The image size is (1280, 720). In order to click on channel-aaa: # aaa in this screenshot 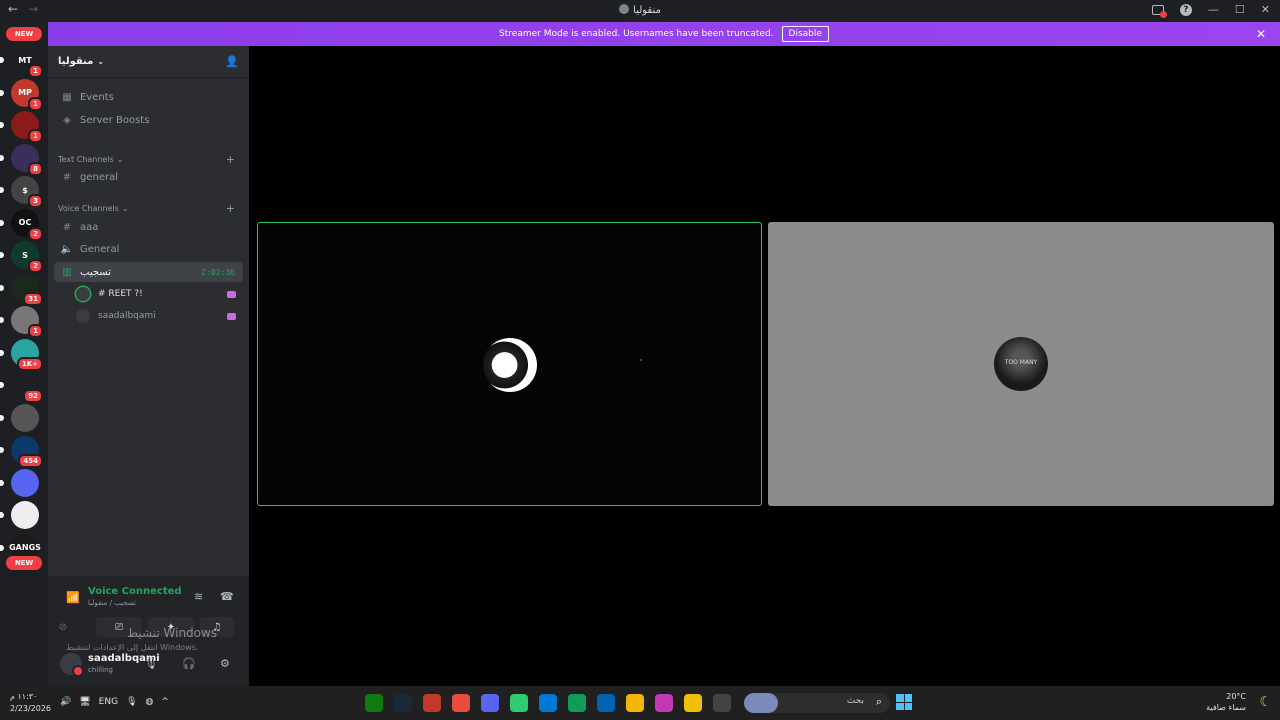, I will do `click(148, 227)`.